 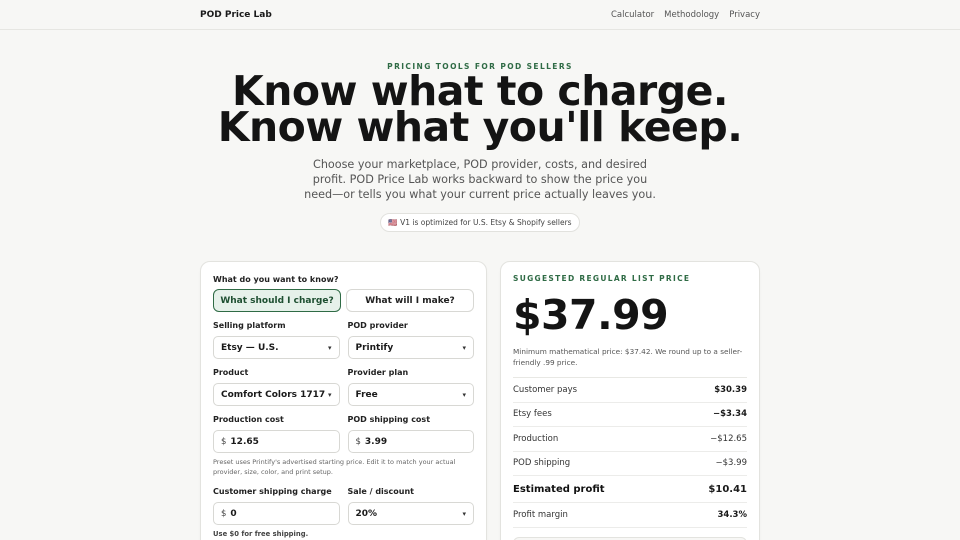 What do you see at coordinates (591, 315) in the screenshot?
I see `suggested-price: $37.99` at bounding box center [591, 315].